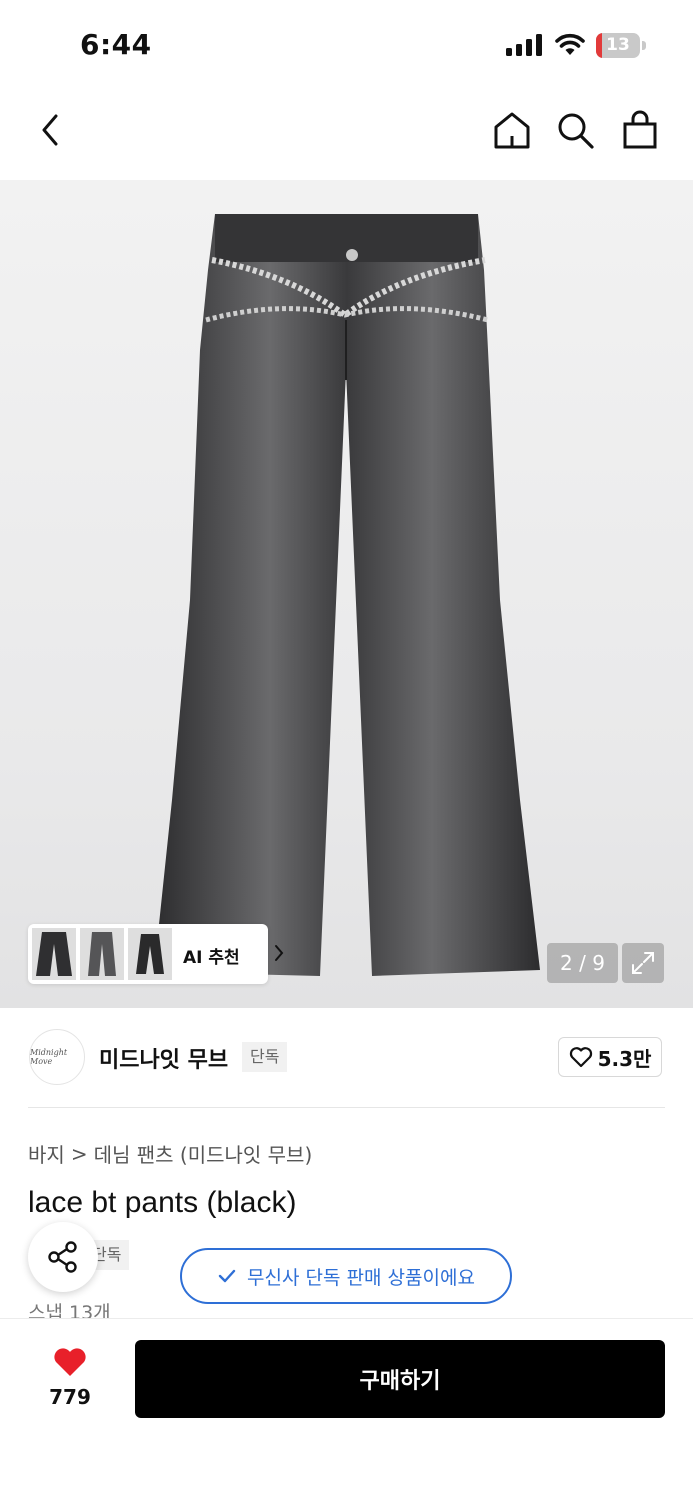 This screenshot has height=1501, width=693. I want to click on breadcrumb-category: 바지, so click(46, 1153).